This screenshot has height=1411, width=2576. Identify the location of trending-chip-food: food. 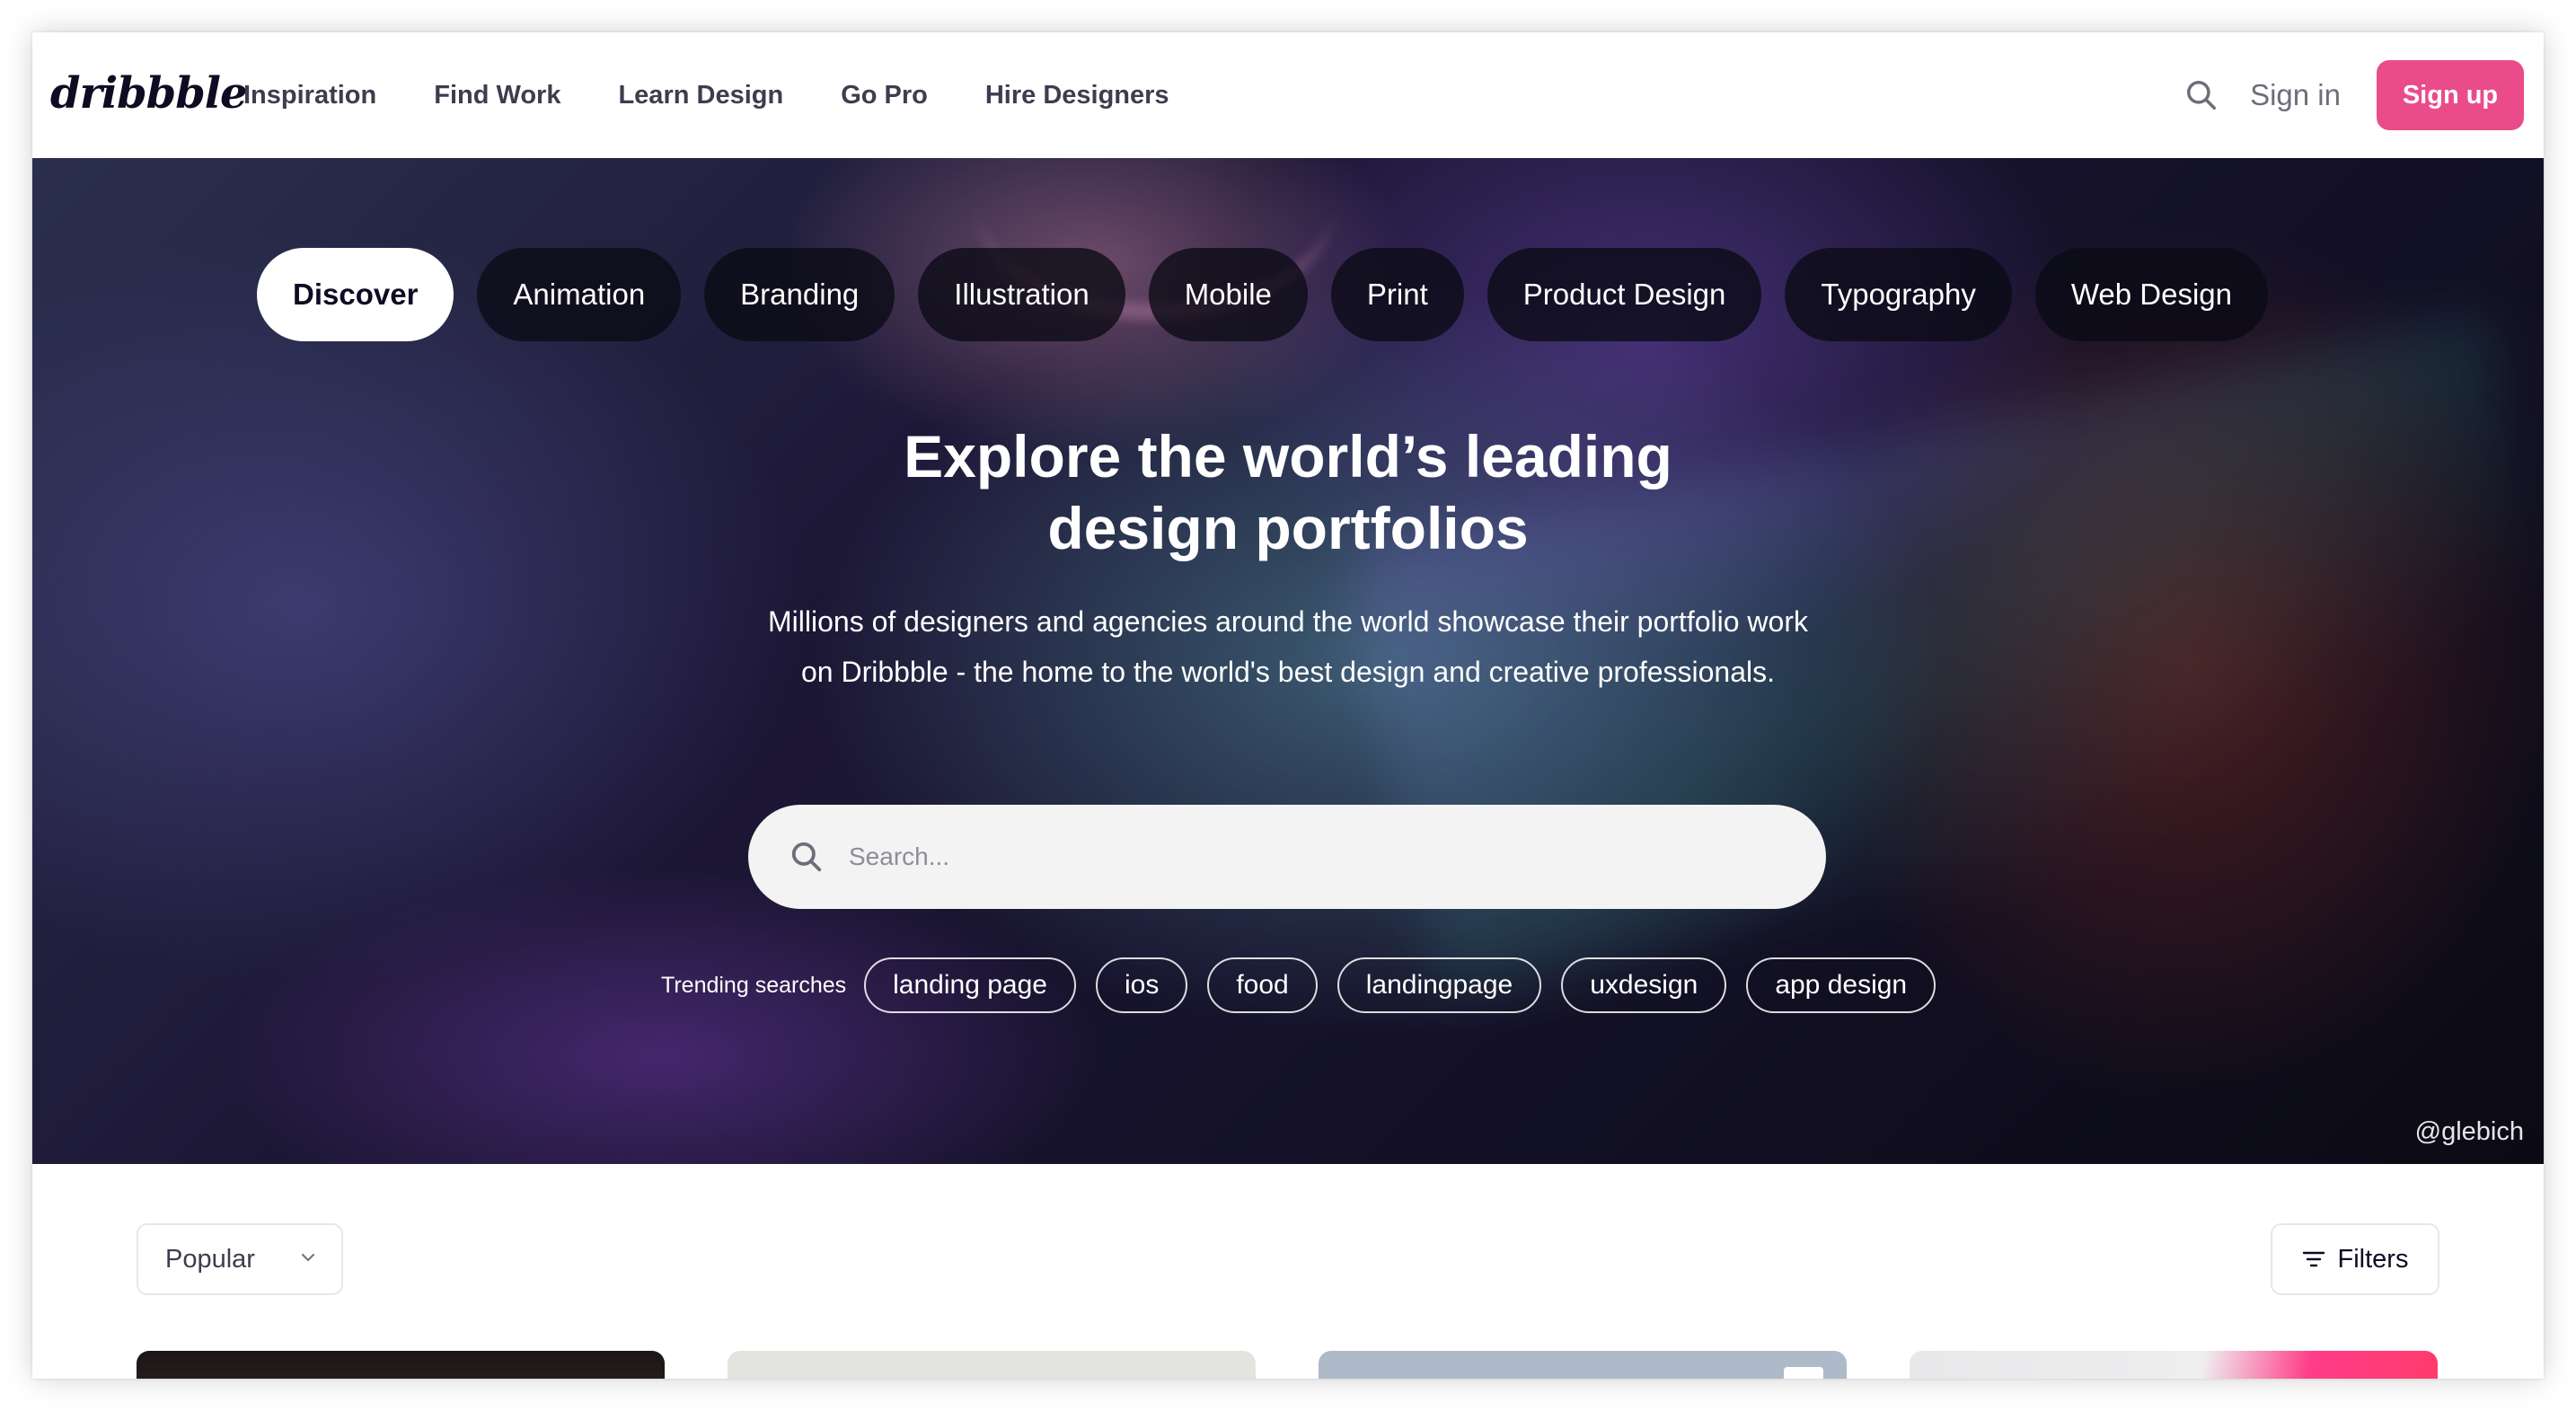
(1262, 985).